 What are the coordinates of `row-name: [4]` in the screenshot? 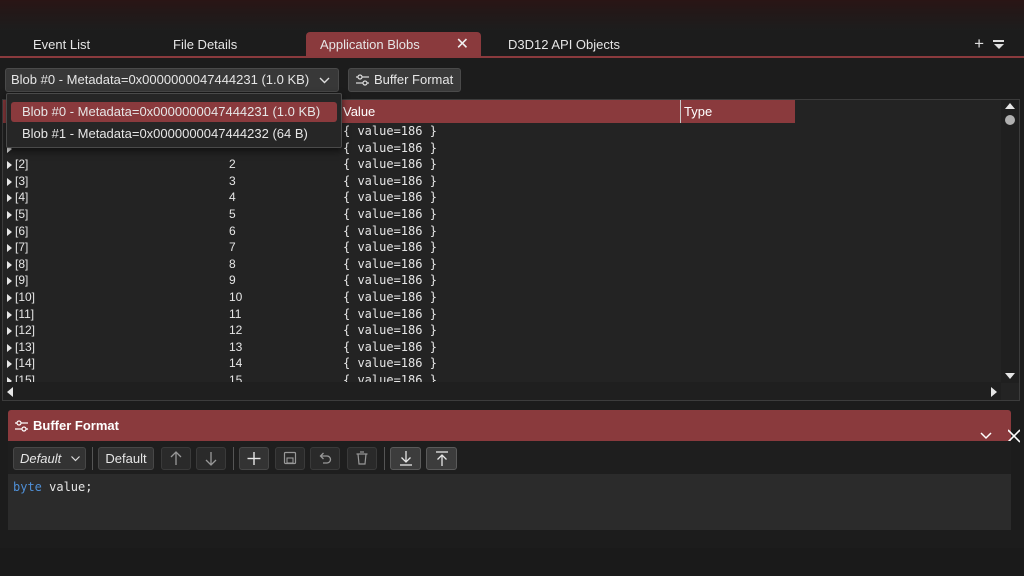 It's located at (22, 197).